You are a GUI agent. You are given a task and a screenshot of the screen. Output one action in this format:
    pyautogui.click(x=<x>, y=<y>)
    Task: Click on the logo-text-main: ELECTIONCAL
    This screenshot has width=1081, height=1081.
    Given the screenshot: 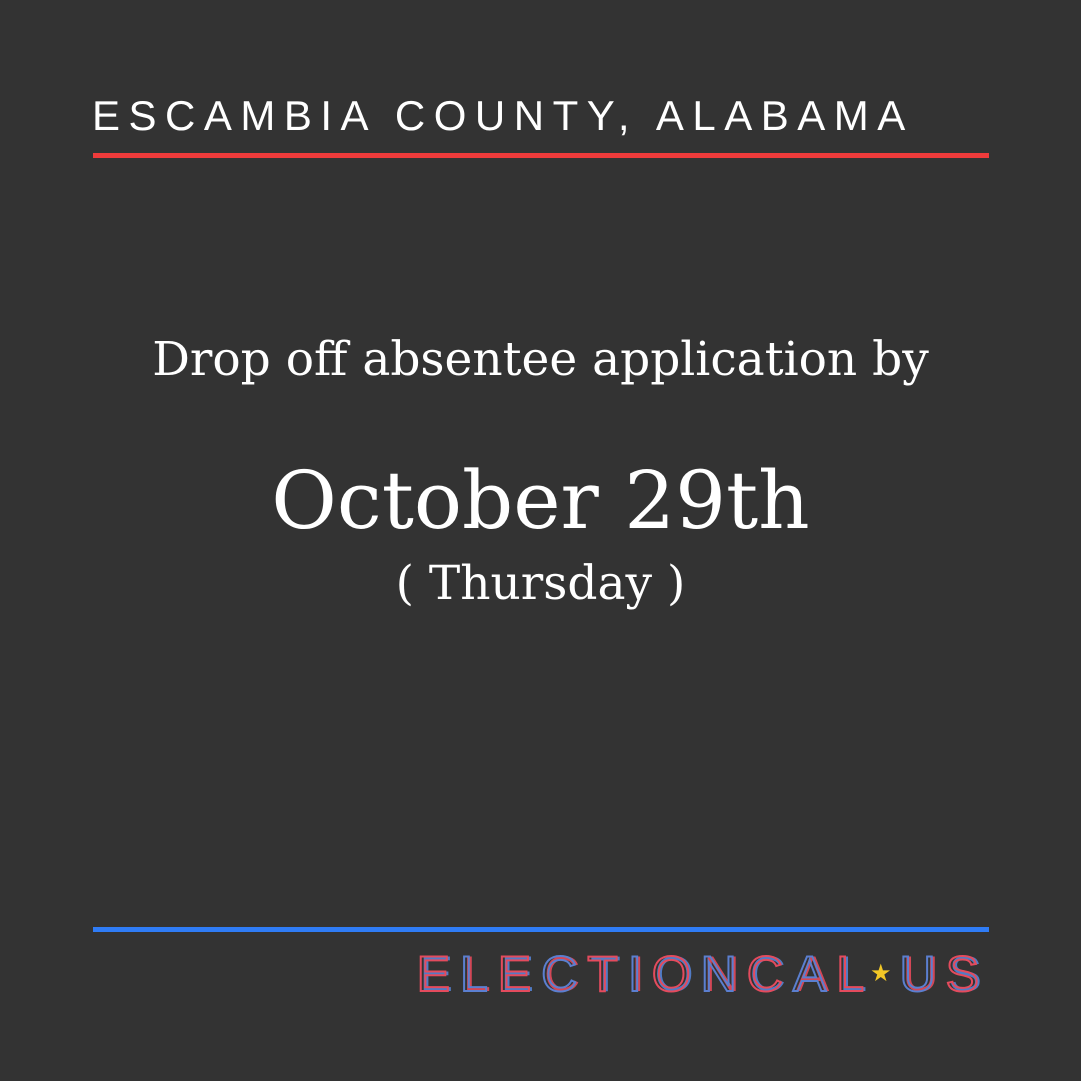 What is the action you would take?
    pyautogui.click(x=645, y=974)
    